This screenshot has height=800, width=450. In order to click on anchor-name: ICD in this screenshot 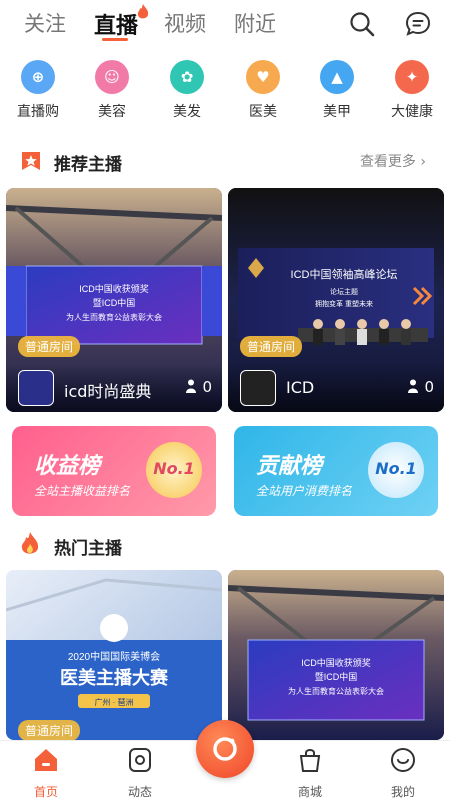, I will do `click(300, 387)`.